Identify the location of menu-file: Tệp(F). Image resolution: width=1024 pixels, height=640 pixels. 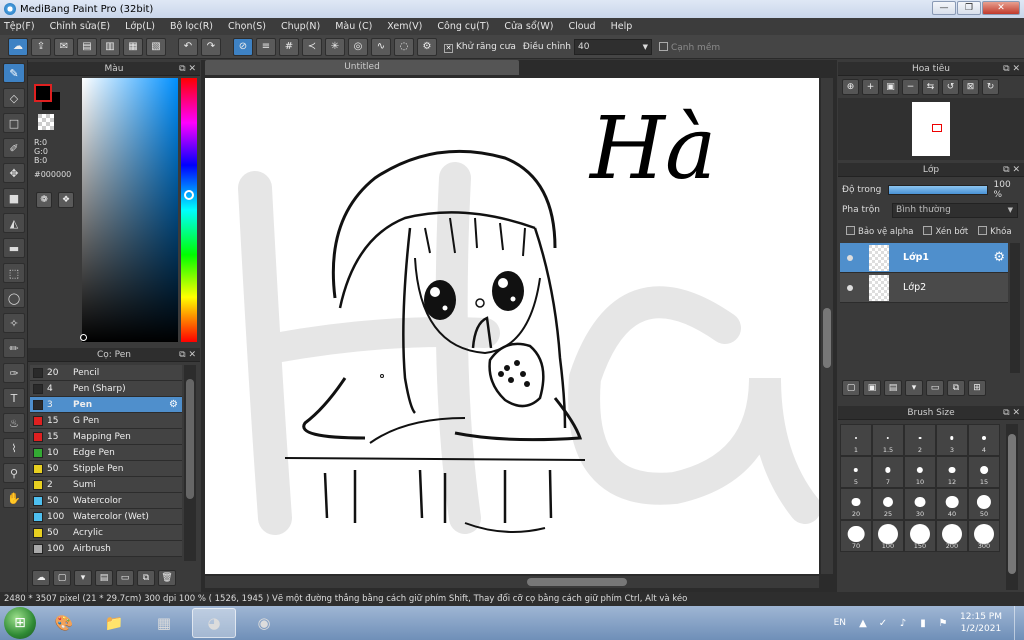
(19, 26).